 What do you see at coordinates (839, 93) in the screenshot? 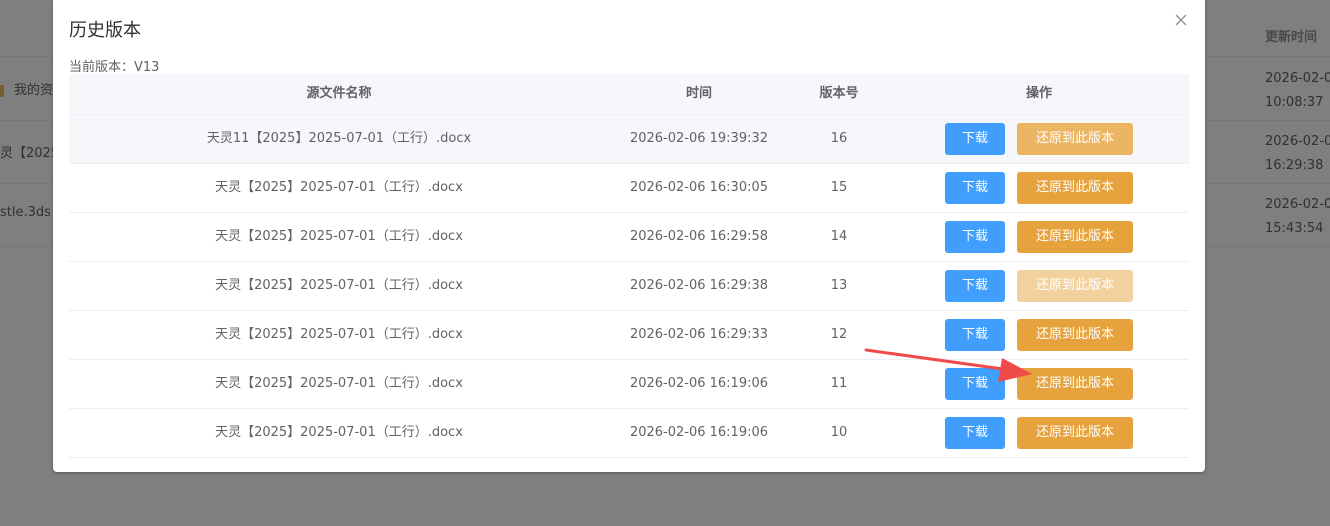
I see `column-version: 版本号` at bounding box center [839, 93].